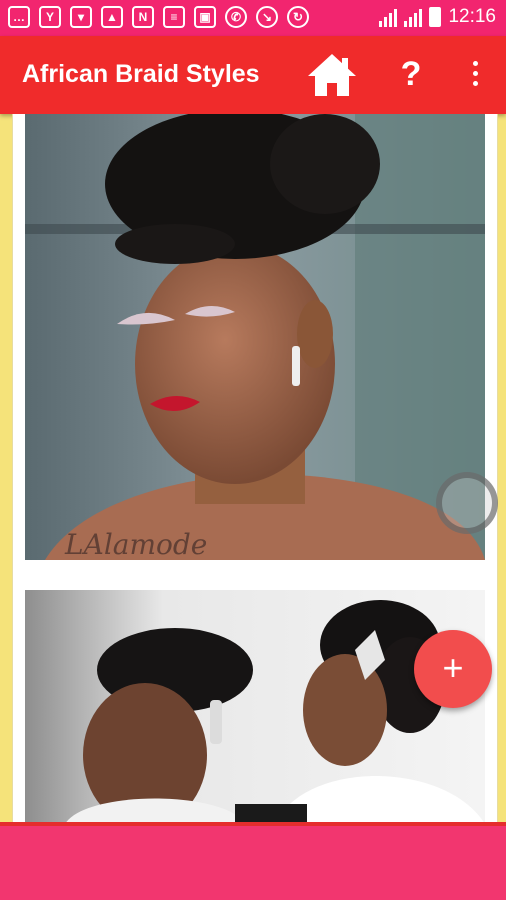 The height and width of the screenshot is (900, 506). I want to click on shirt-icon: ▾, so click(81, 17).